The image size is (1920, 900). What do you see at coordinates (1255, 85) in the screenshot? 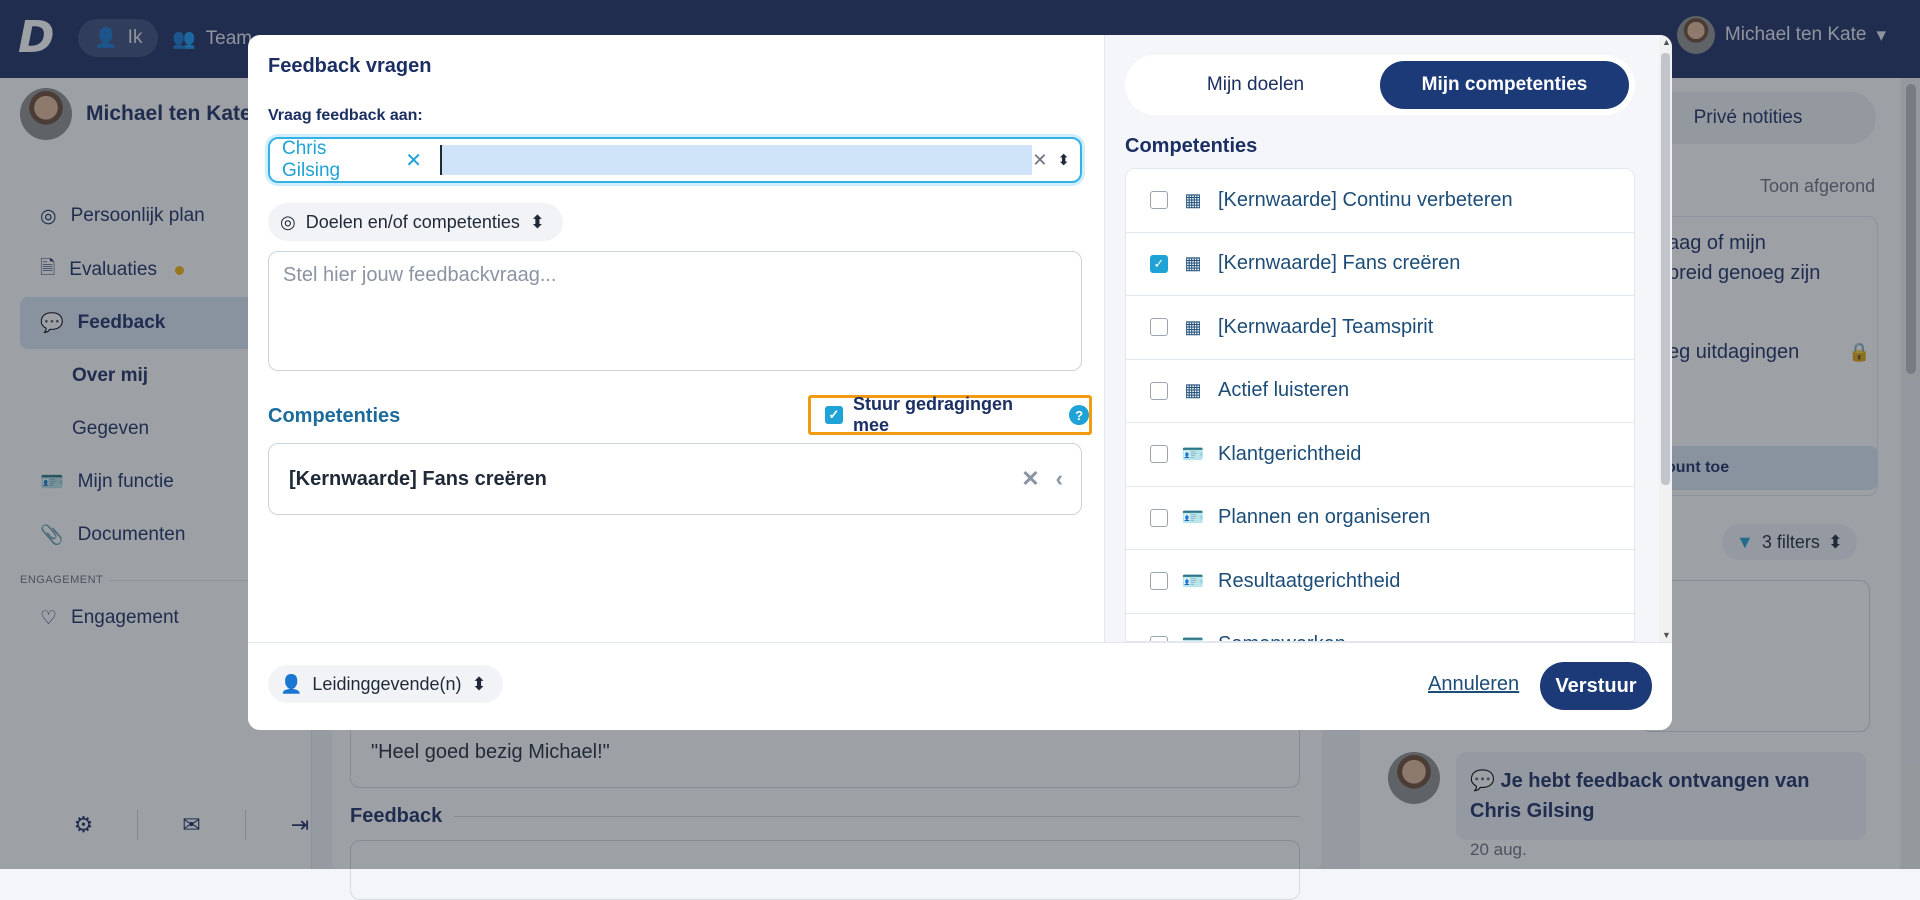
I see `tab-mijn-doelen: Mijn doelen` at bounding box center [1255, 85].